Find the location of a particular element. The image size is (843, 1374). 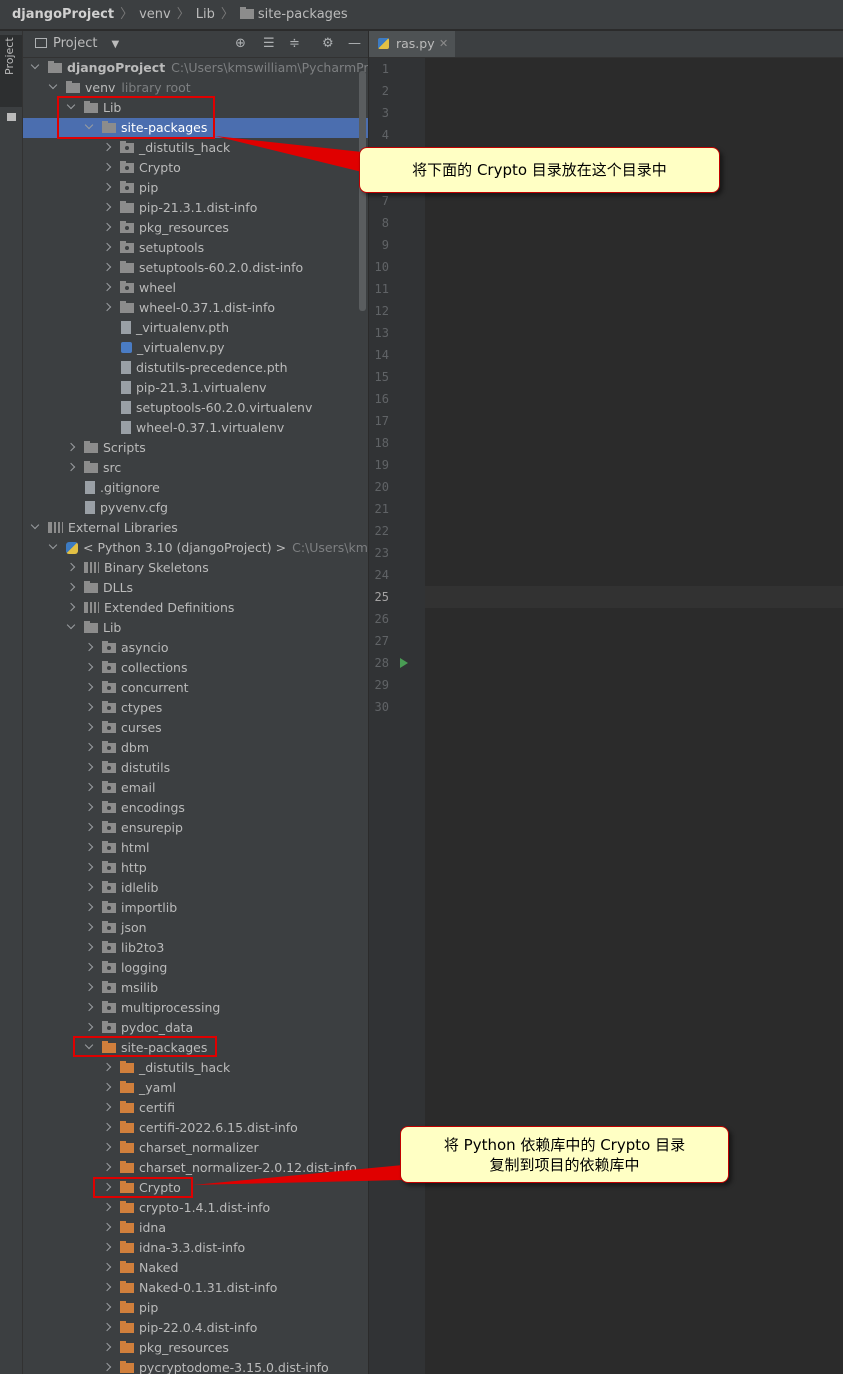

tree-row: charset_normalizer-2.0.12.dist-info is located at coordinates (195, 1168).